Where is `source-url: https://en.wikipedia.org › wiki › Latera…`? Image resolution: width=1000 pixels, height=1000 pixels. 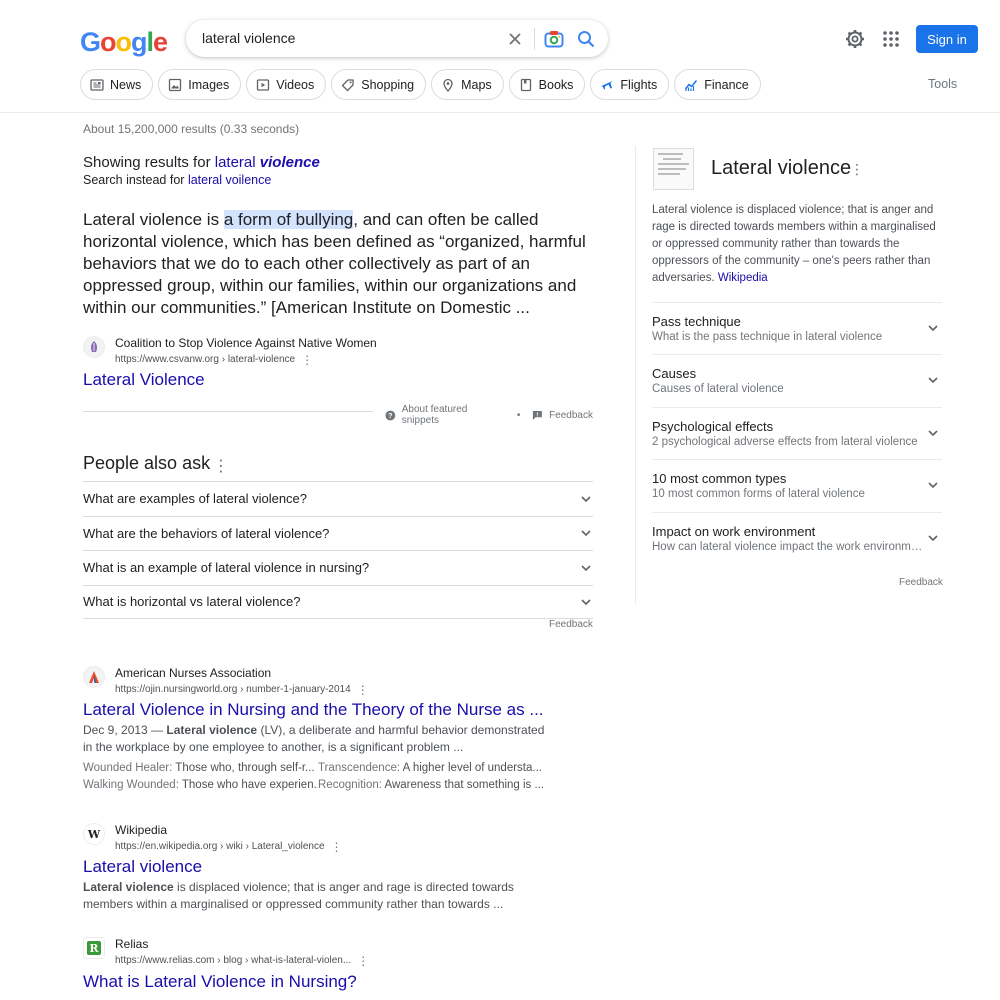 source-url: https://en.wikipedia.org › wiki › Latera… is located at coordinates (220, 846).